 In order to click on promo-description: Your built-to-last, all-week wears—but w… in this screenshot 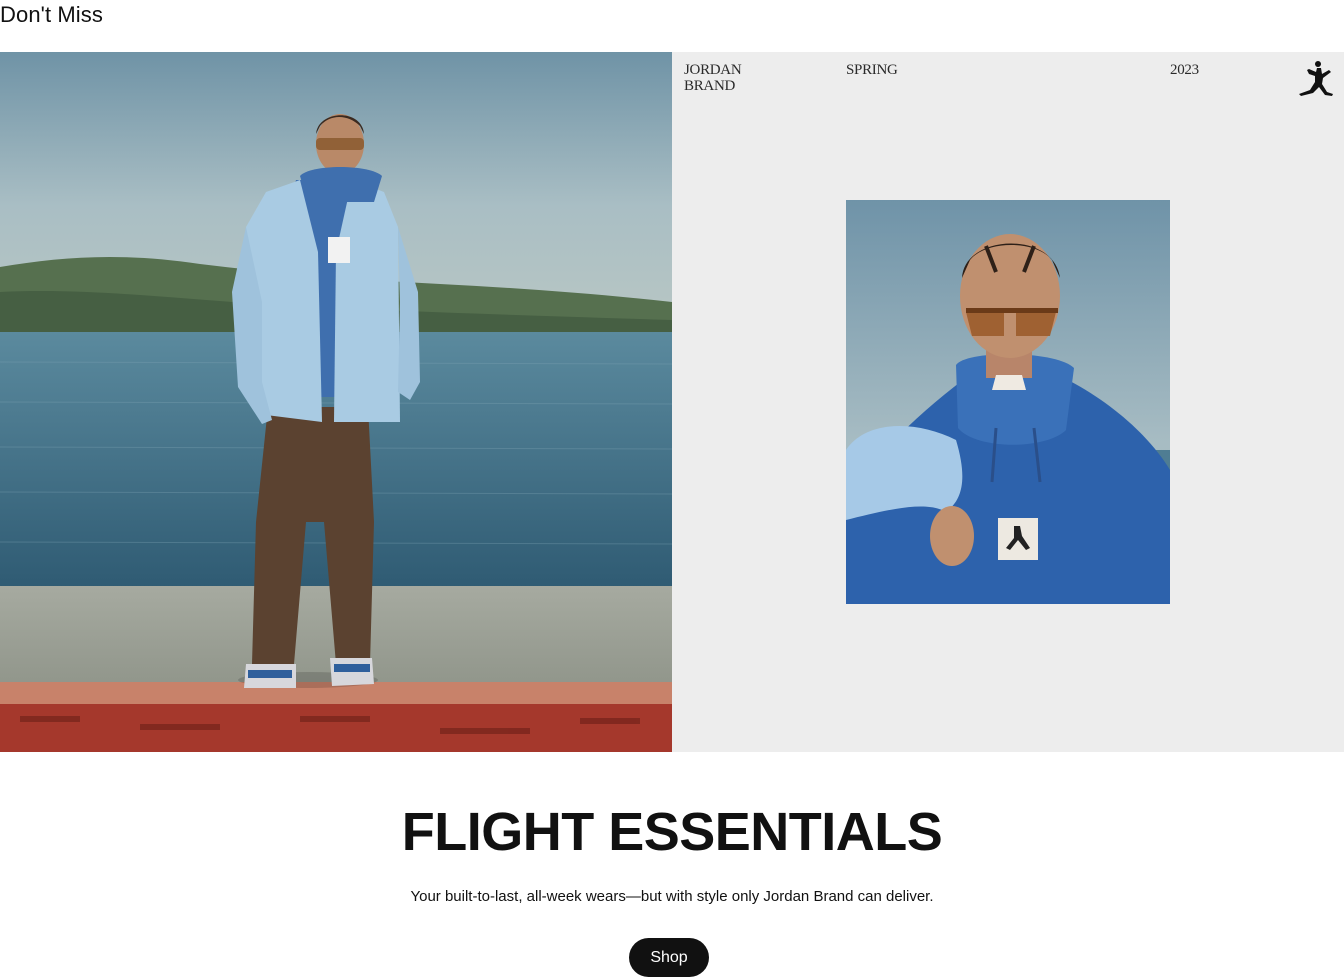, I will do `click(672, 896)`.